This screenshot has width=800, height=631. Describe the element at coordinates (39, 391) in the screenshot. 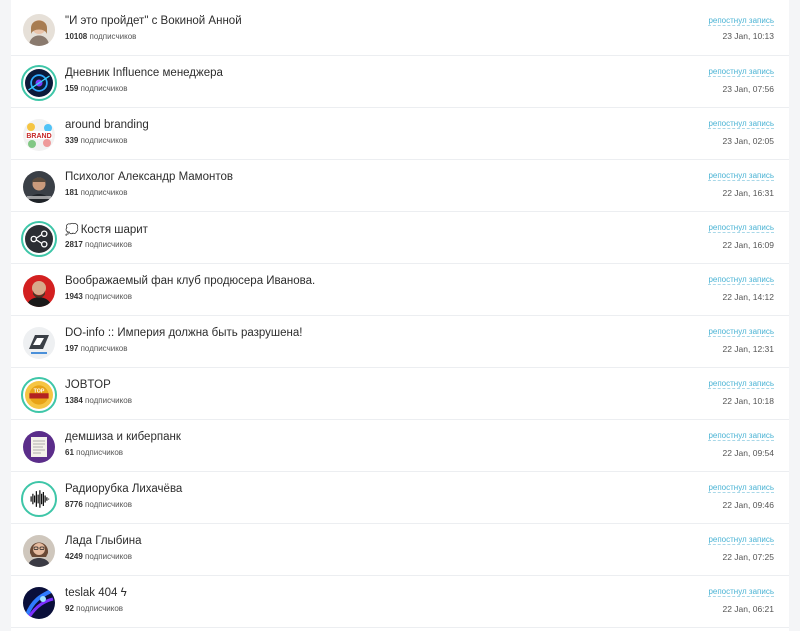

I see `svg-text: TOP` at that location.